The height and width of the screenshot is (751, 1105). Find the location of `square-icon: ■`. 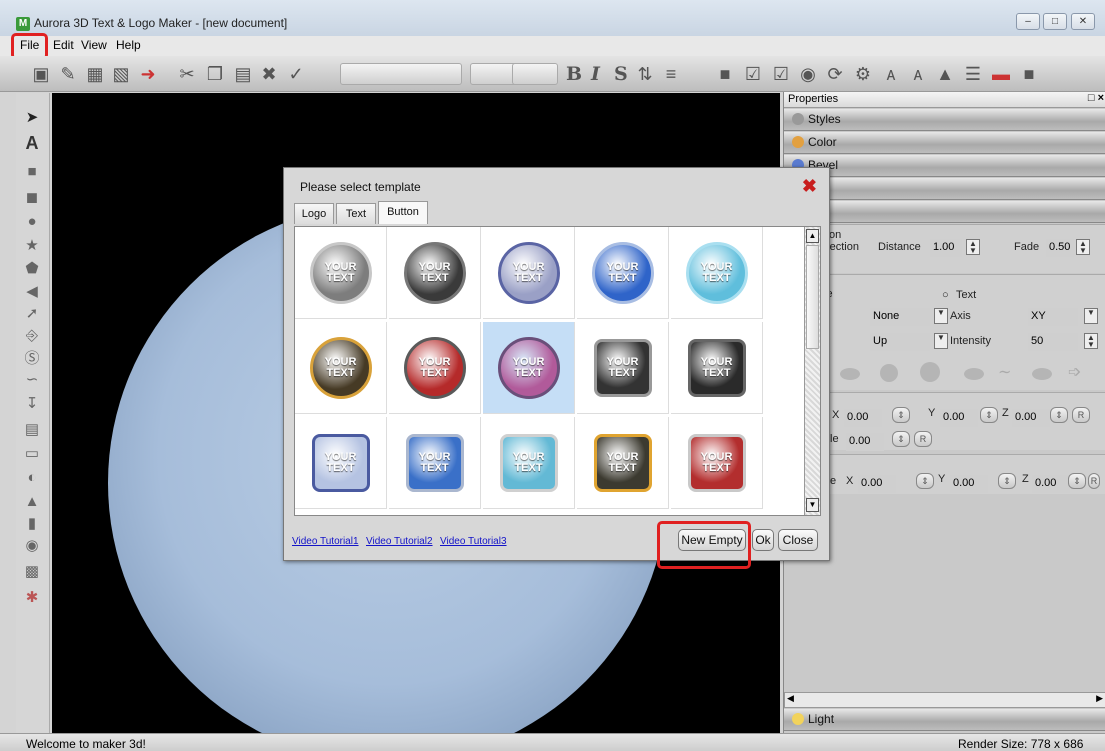

square-icon: ■ is located at coordinates (1029, 74).